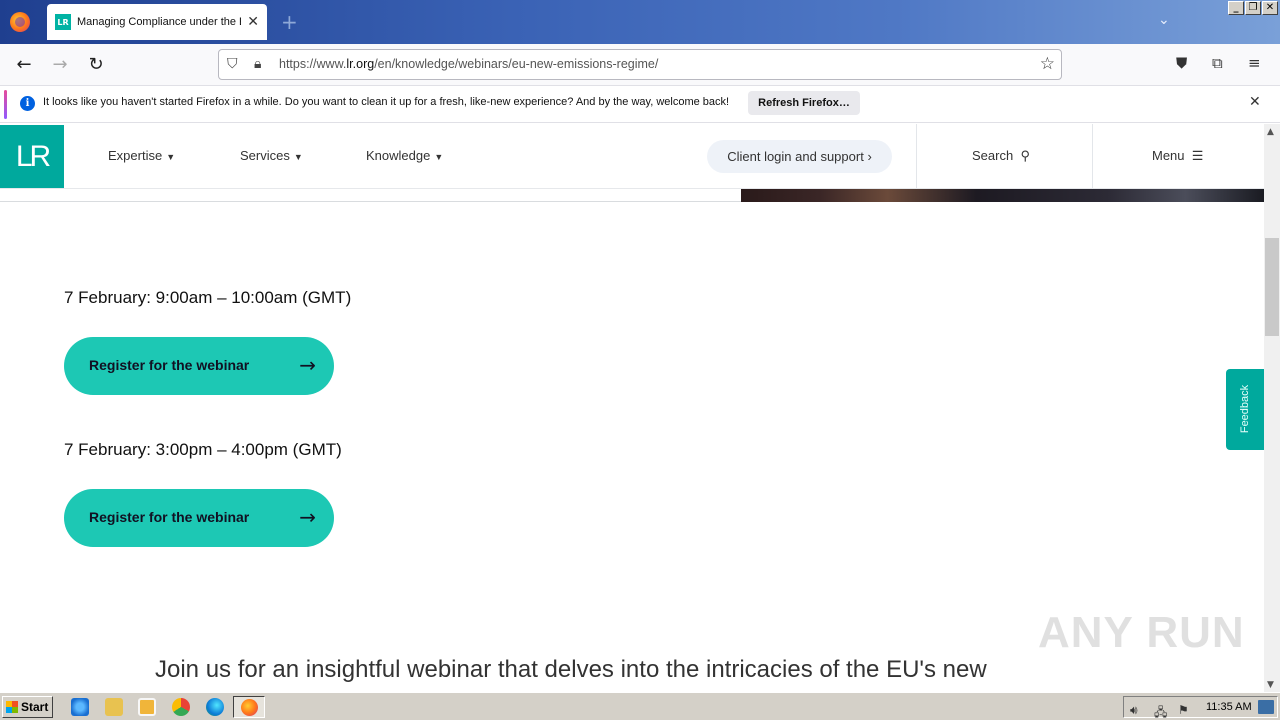  Describe the element at coordinates (80, 707) in the screenshot. I see `internet-explorer-icon` at that location.